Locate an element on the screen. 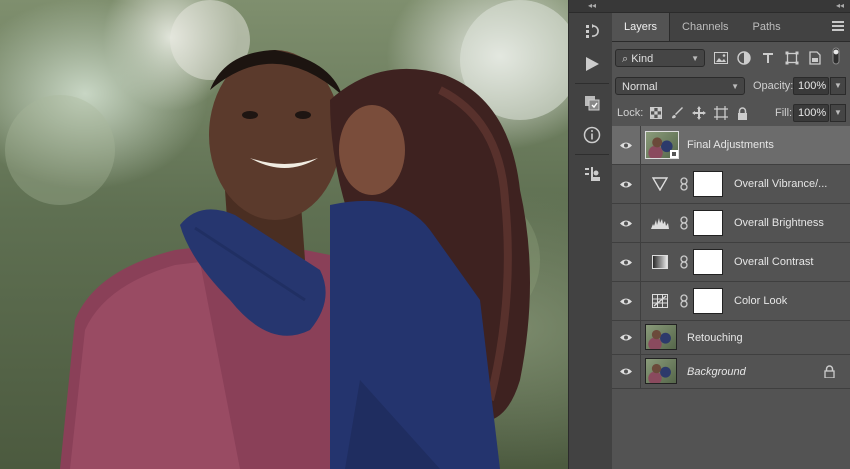  lock-row: Lock: Fill: 100% ▼ is located at coordinates (731, 113).